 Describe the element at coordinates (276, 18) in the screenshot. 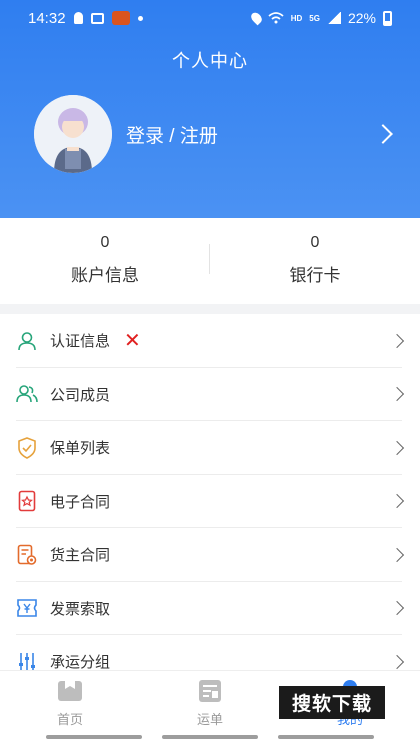

I see `wifi-icon` at that location.